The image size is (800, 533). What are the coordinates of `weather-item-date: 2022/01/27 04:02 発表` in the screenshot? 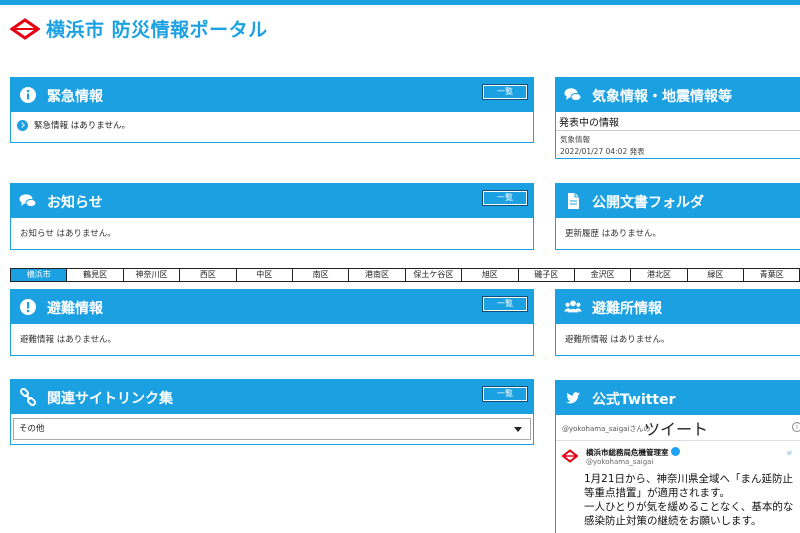 It's located at (602, 151).